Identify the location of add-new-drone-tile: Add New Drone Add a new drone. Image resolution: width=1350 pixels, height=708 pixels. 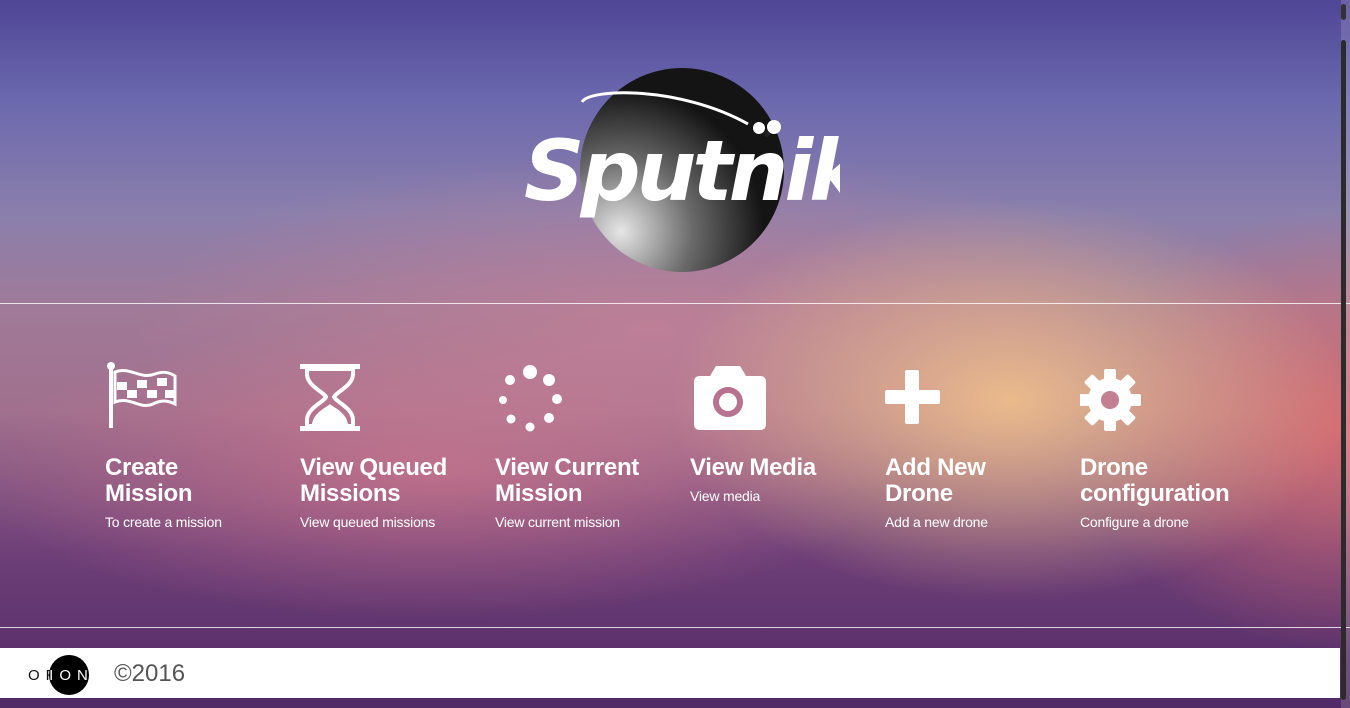
(980, 445).